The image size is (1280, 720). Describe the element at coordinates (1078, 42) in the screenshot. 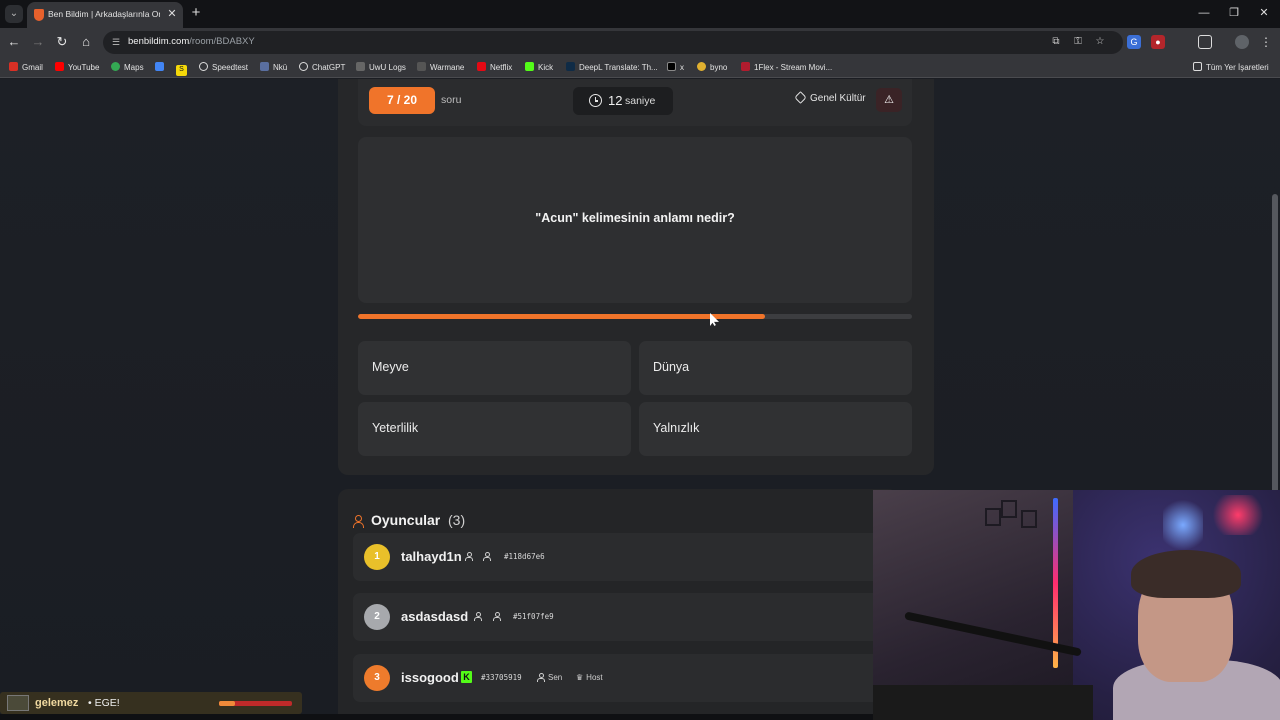

I see `password-key-icon: ⚿` at that location.